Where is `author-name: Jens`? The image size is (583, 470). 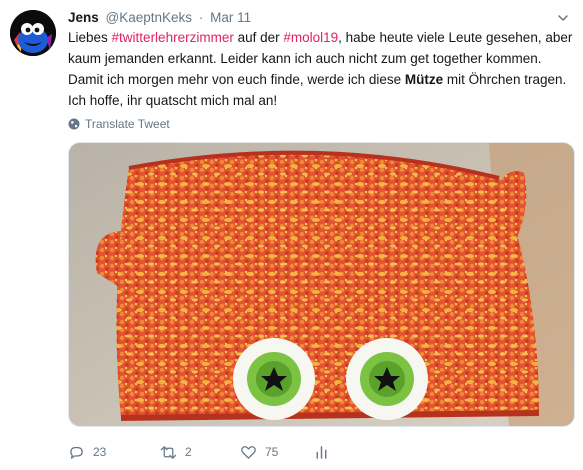 author-name: Jens is located at coordinates (83, 17).